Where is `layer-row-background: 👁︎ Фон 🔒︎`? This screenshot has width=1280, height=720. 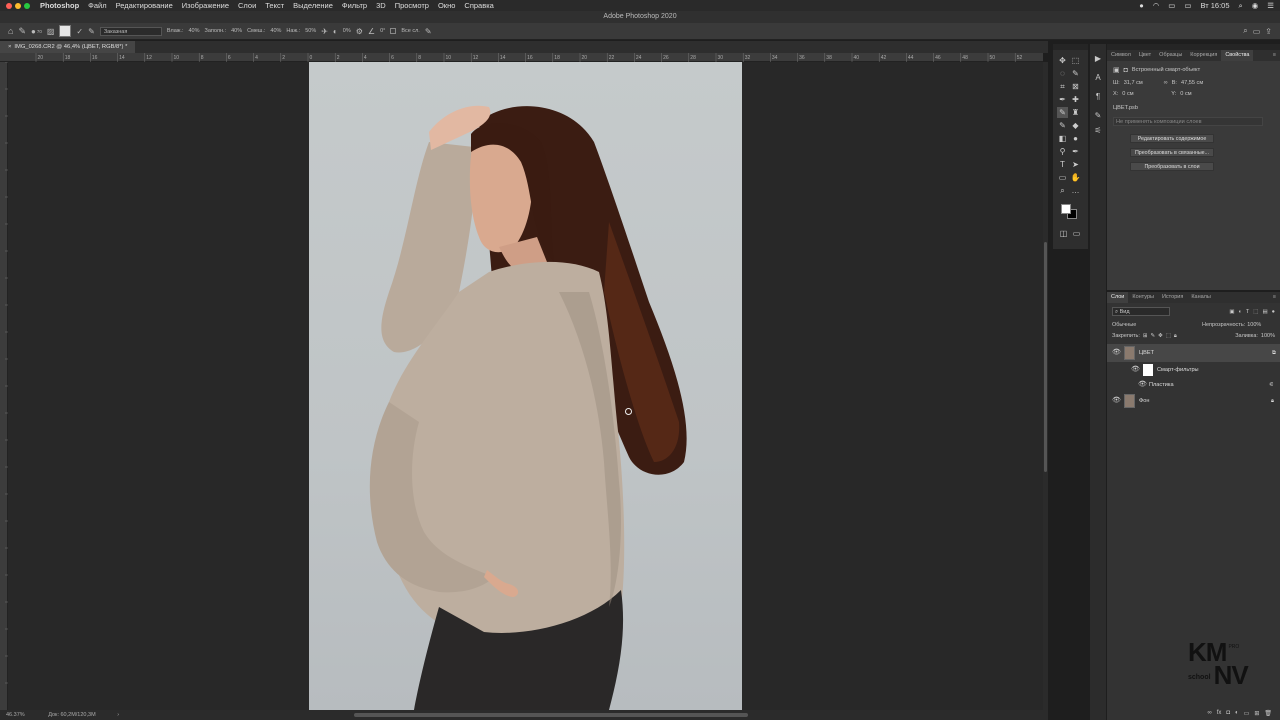
layer-row-background: 👁︎ Фон 🔒︎ is located at coordinates (1193, 401).